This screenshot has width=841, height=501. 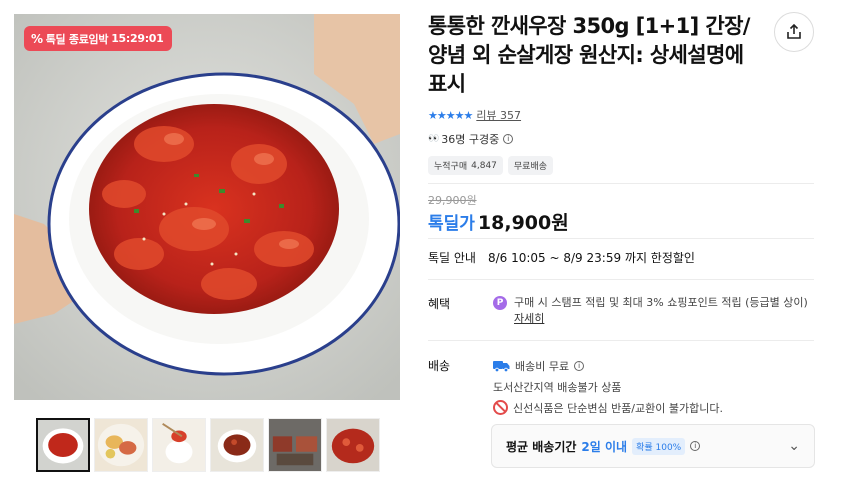 I want to click on thumbnail-seasoned-crab-closeup, so click(x=353, y=445).